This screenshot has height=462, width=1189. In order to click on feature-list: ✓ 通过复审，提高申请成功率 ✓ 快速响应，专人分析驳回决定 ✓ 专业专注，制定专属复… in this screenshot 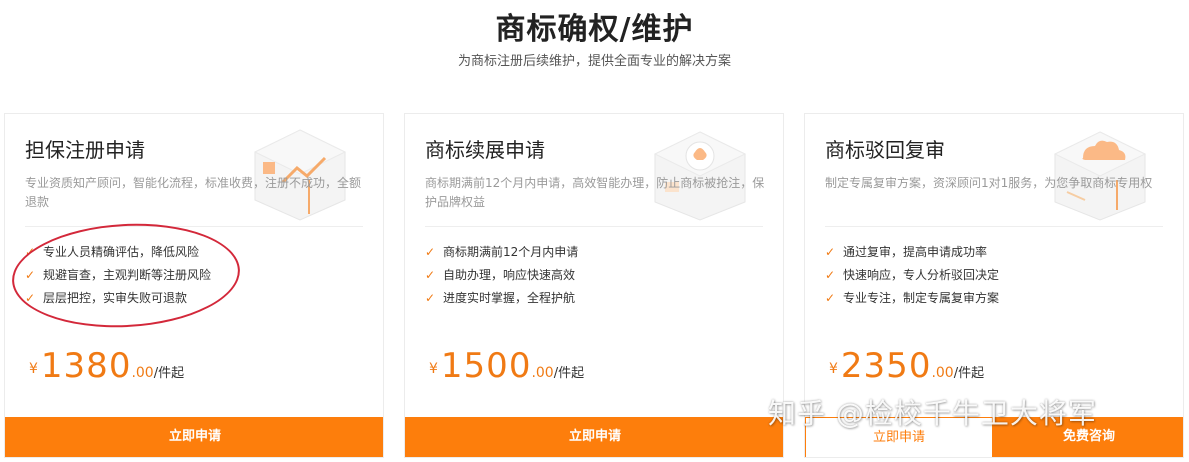, I will do `click(912, 275)`.